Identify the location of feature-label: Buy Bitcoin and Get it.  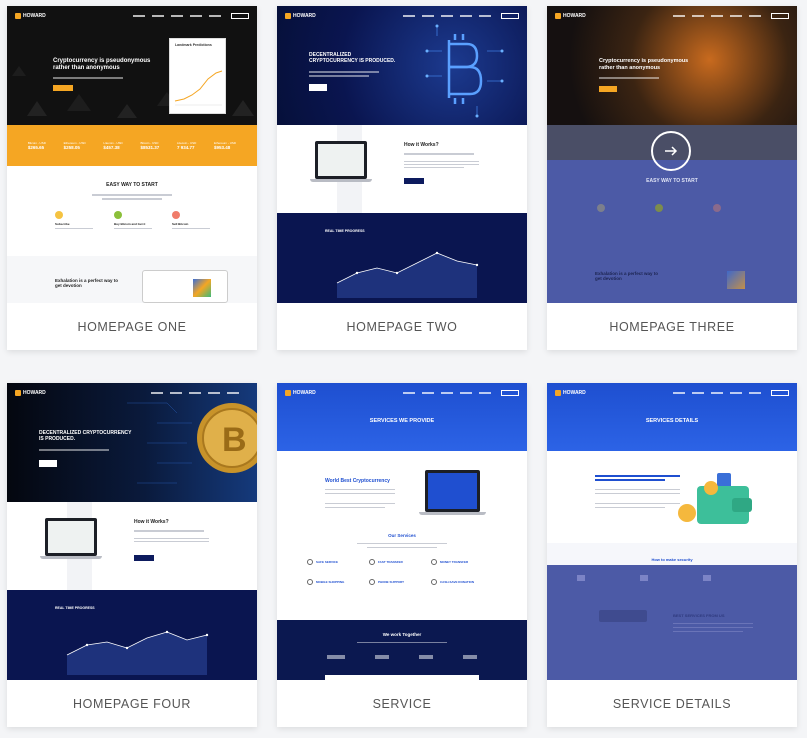
(130, 224).